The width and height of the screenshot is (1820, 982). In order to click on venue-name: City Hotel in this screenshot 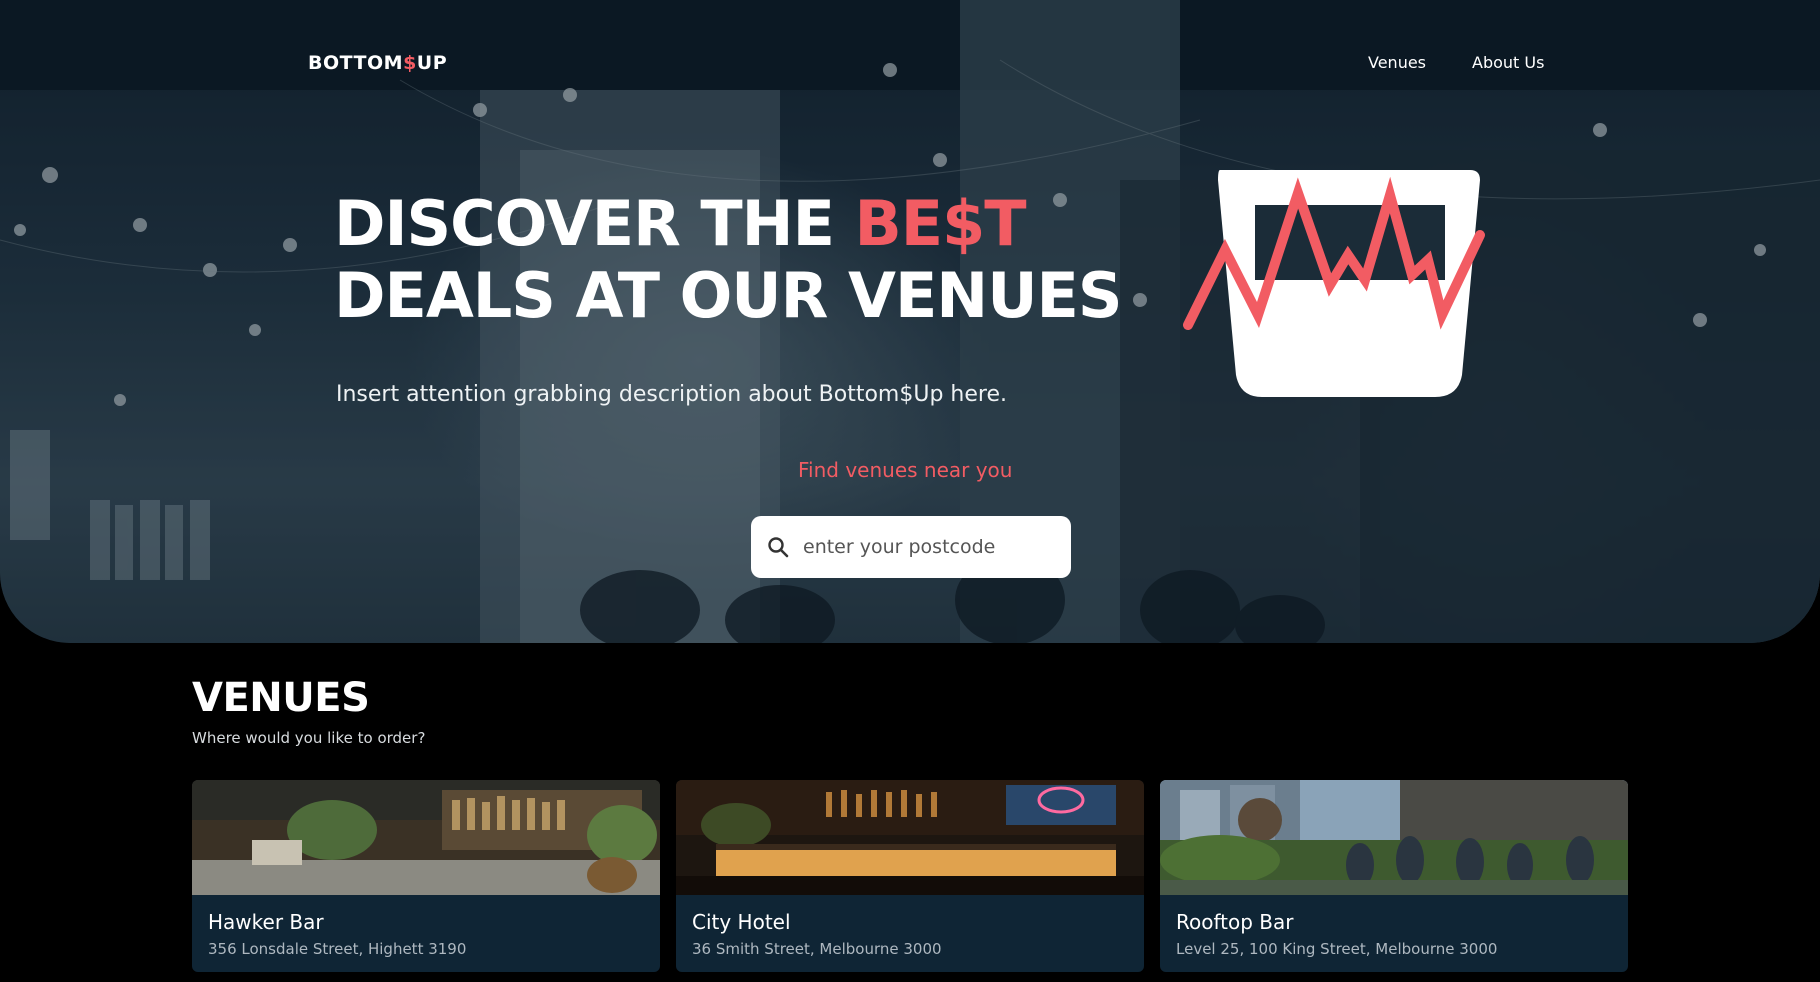, I will do `click(741, 922)`.